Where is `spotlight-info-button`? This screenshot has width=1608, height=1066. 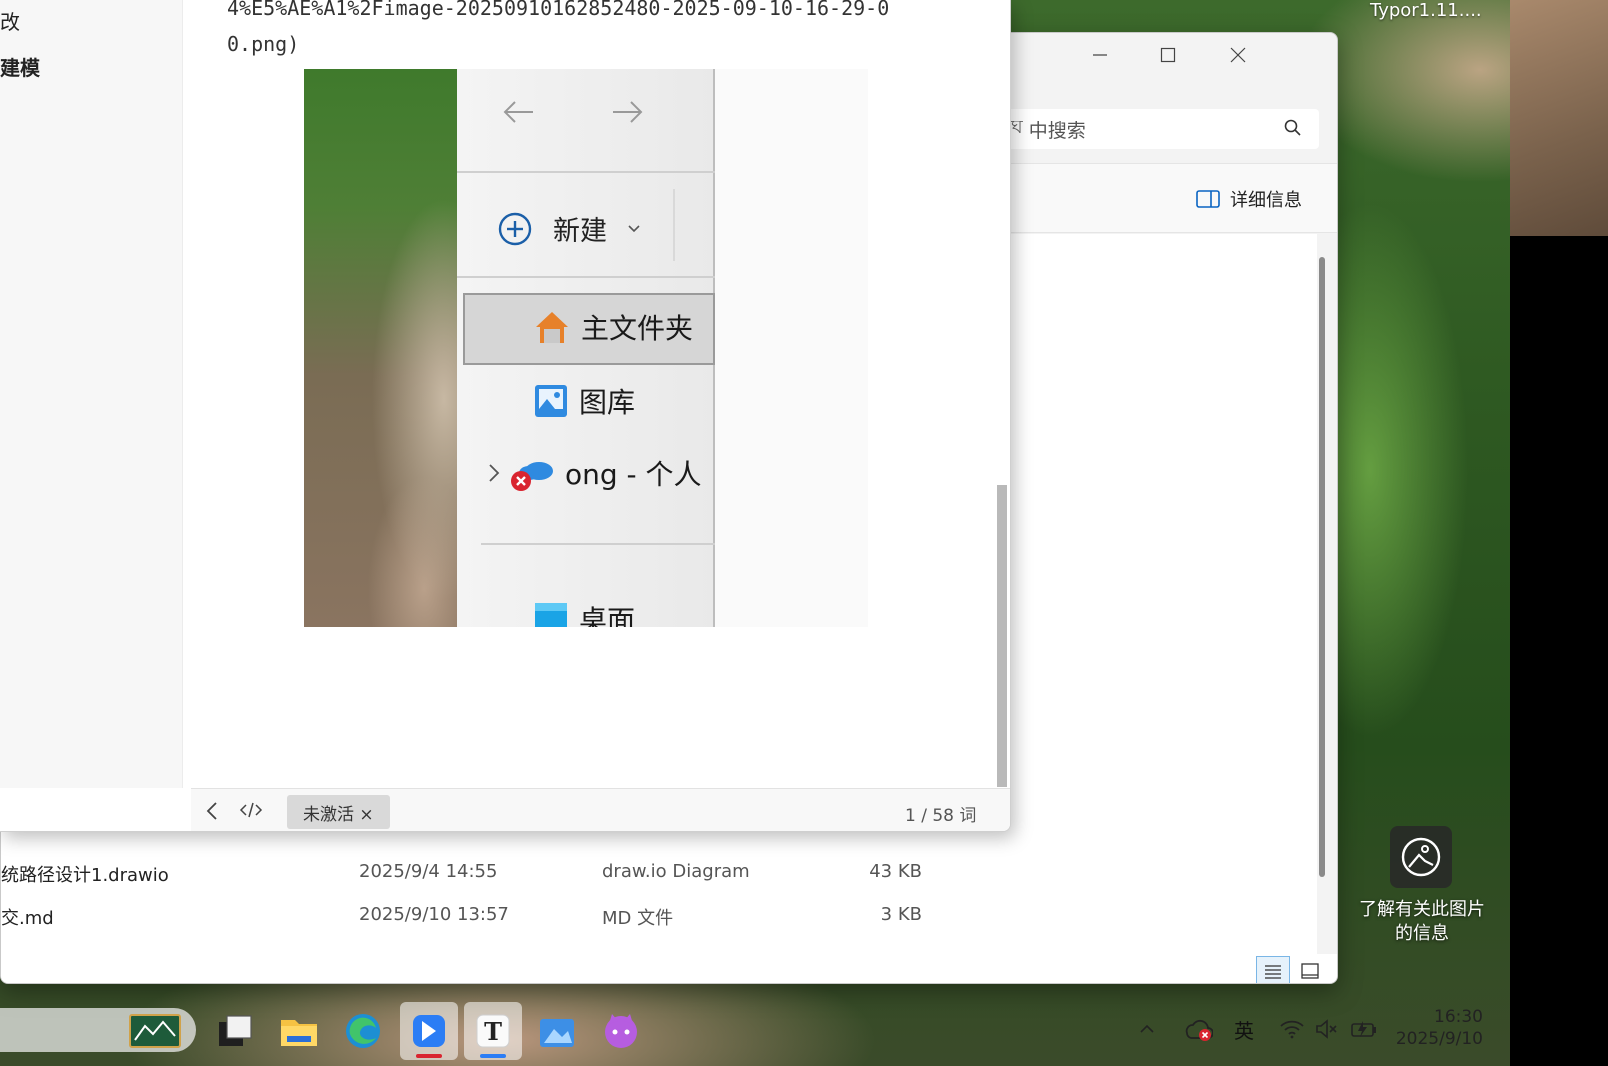
spotlight-info-button is located at coordinates (1421, 857).